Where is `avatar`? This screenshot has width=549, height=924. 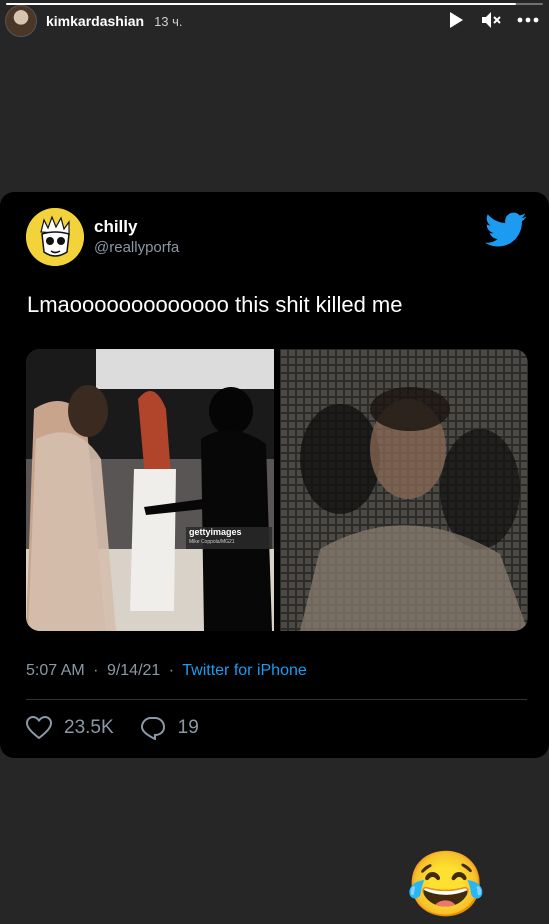
avatar is located at coordinates (21, 21).